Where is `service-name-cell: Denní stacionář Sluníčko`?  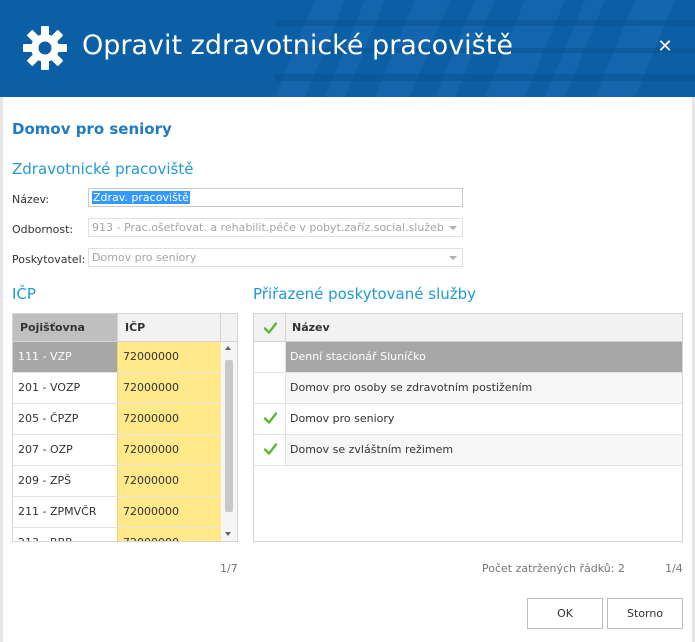
service-name-cell: Denní stacionář Sluníčko is located at coordinates (484, 357).